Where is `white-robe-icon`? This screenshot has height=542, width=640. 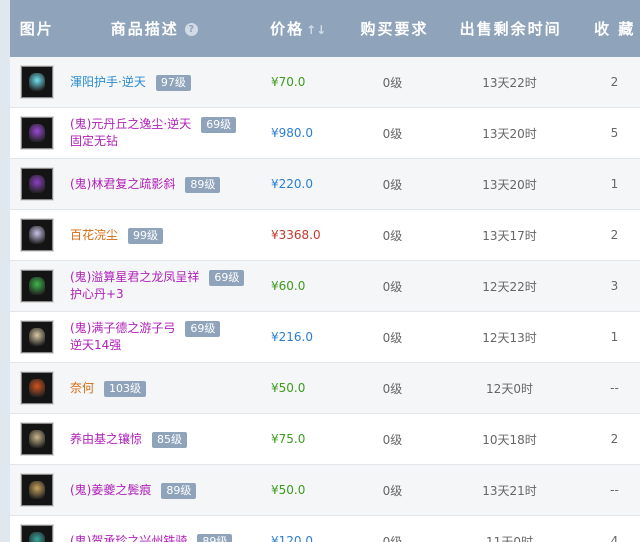
white-robe-icon is located at coordinates (37, 235).